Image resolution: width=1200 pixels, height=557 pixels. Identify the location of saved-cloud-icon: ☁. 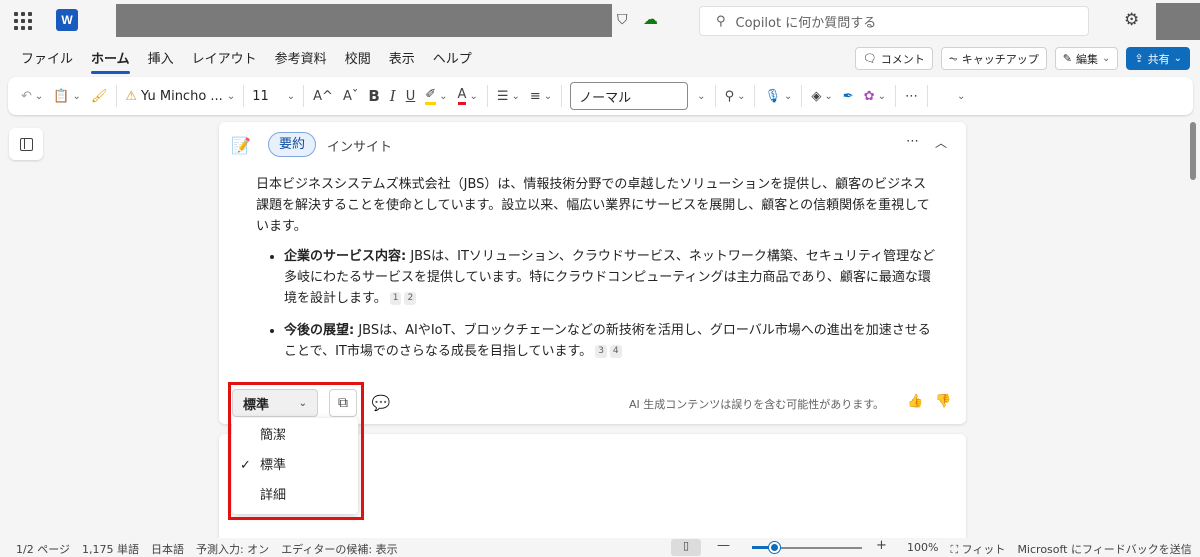
(650, 19).